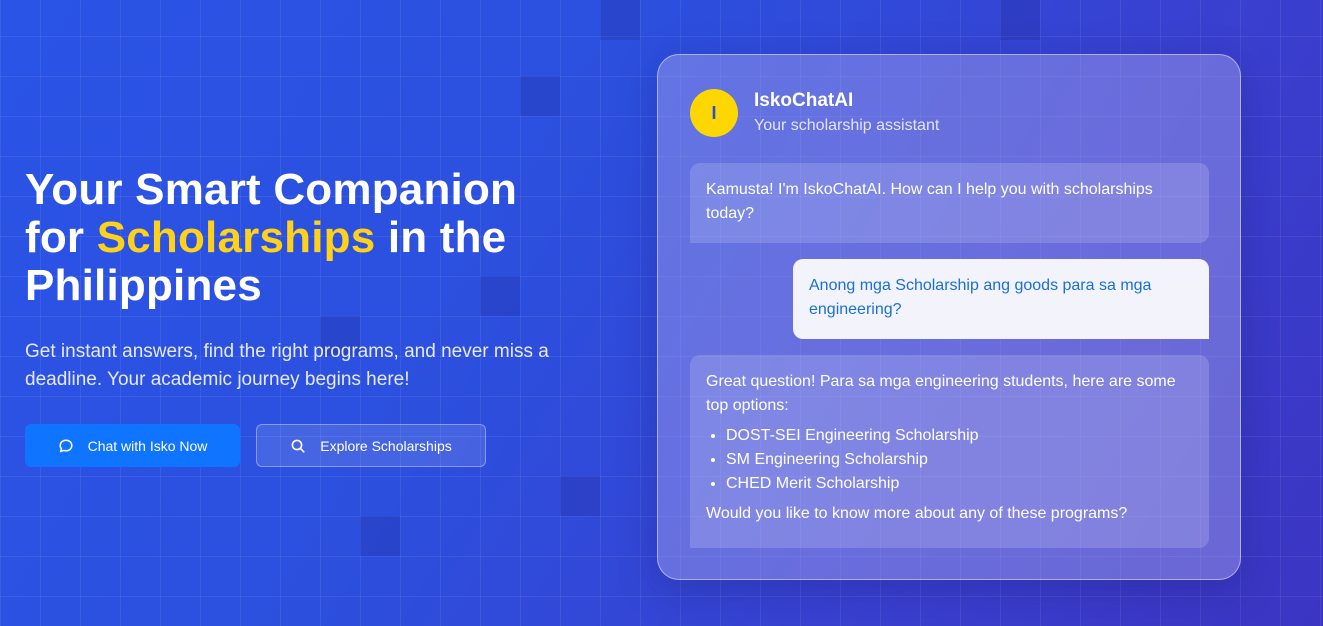 The image size is (1323, 626). Describe the element at coordinates (61, 237) in the screenshot. I see `hero-title-for: for` at that location.